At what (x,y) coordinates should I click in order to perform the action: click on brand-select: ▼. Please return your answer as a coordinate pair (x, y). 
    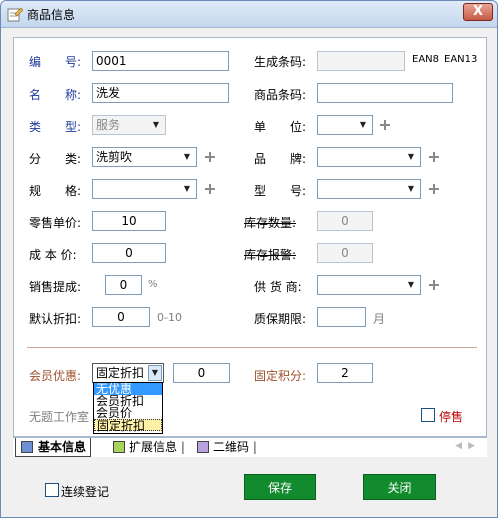
    Looking at the image, I should click on (369, 157).